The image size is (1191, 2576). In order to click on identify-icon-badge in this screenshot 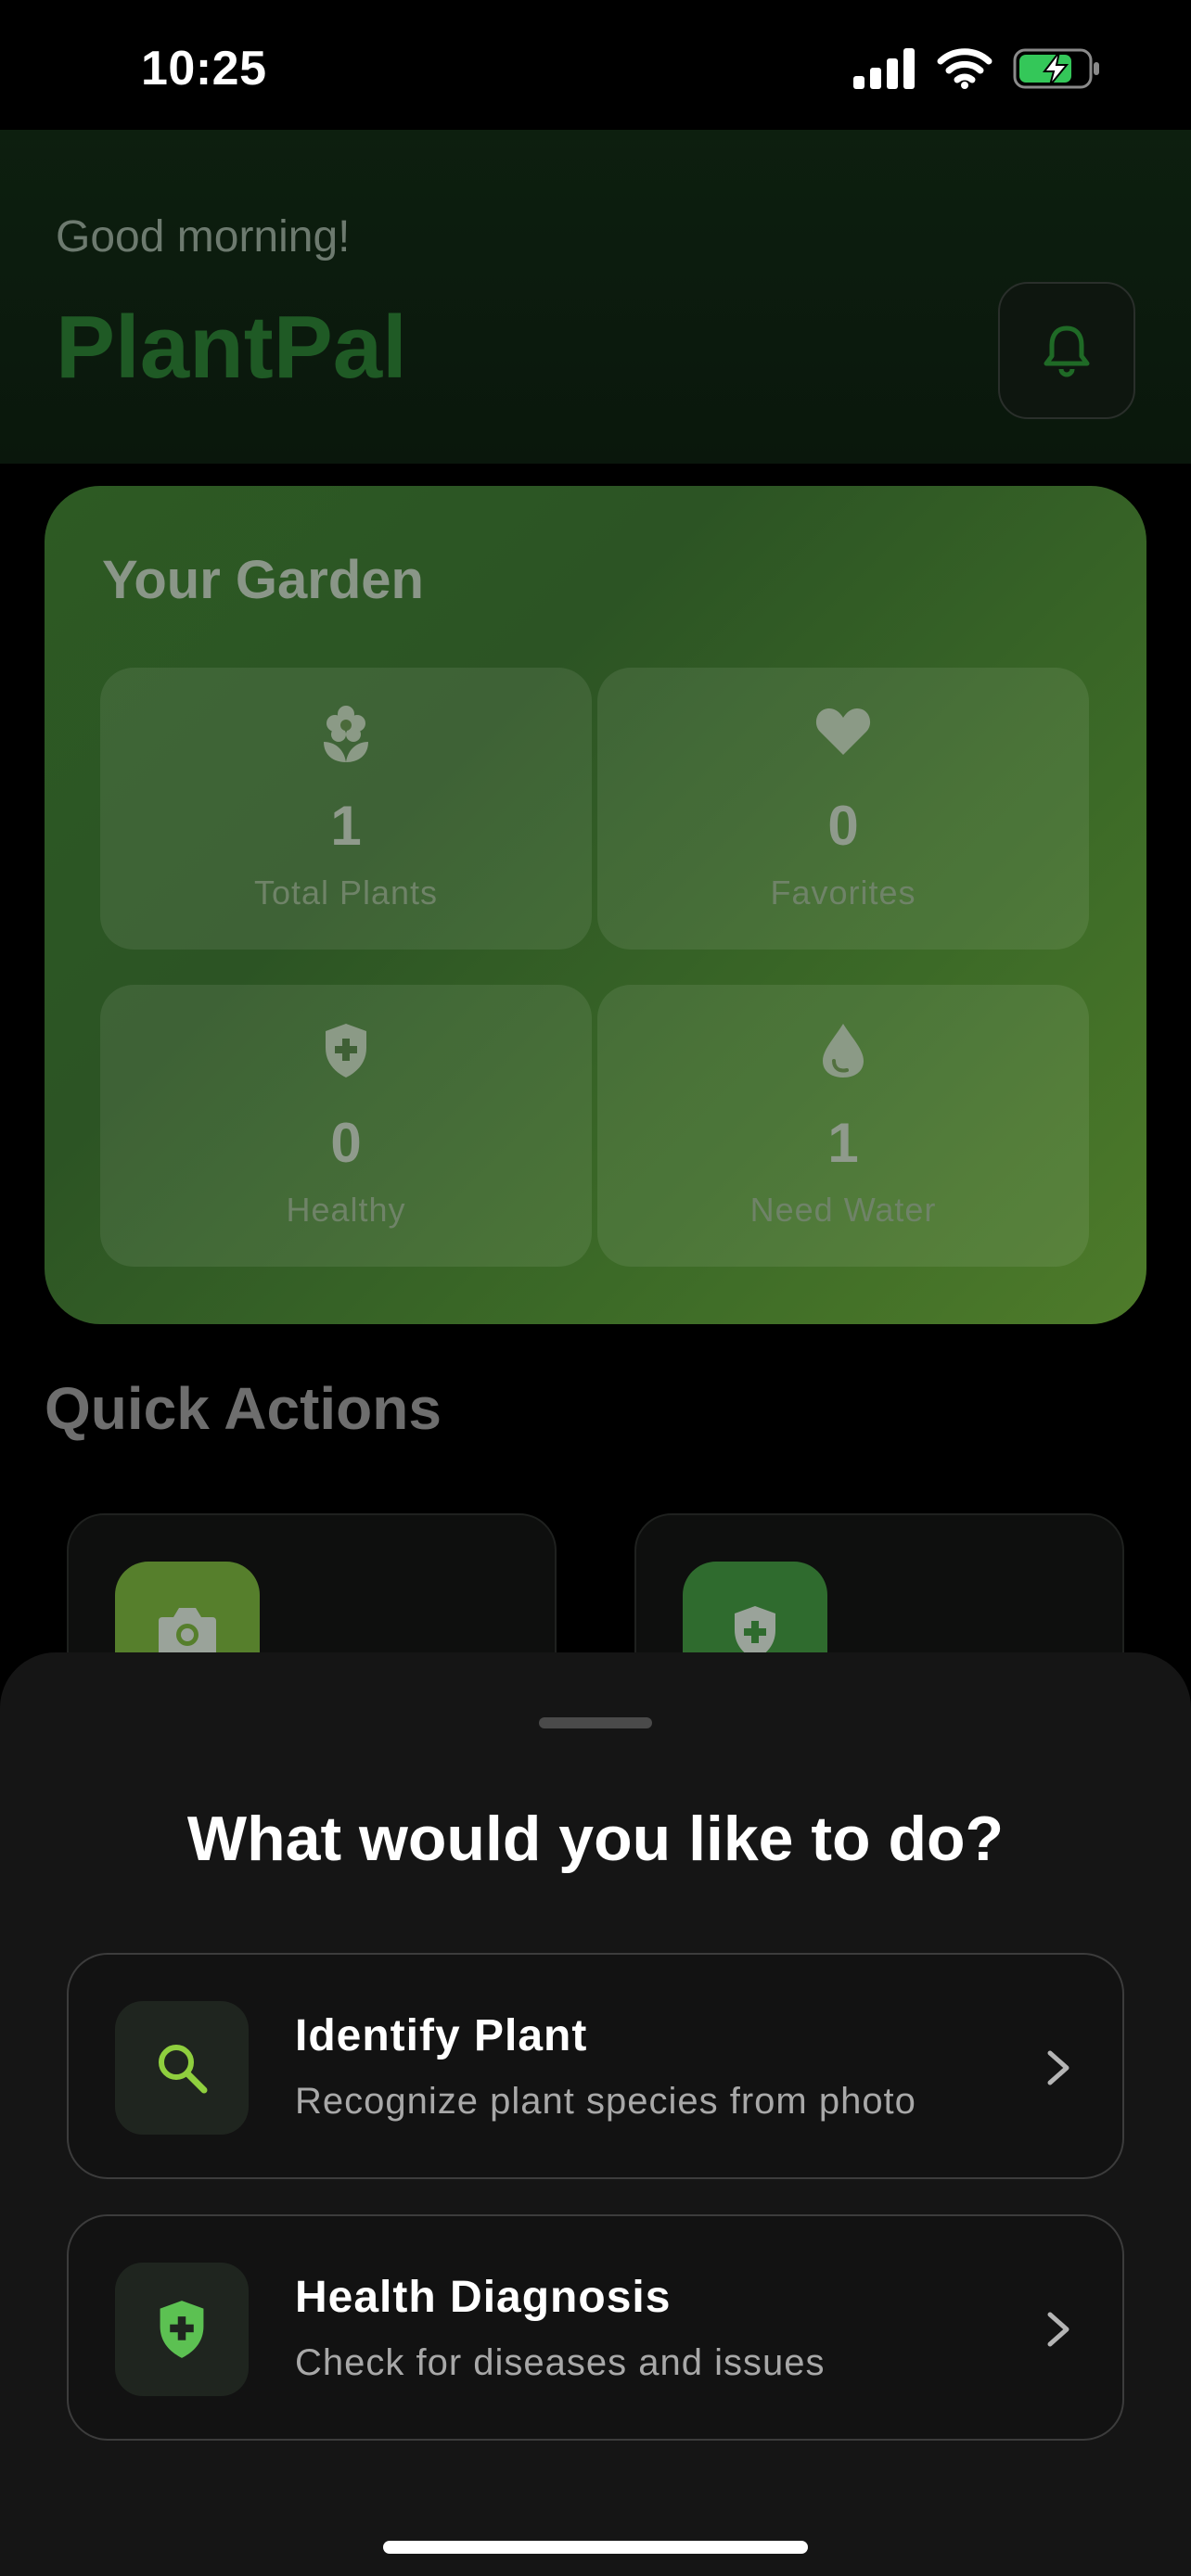, I will do `click(182, 2068)`.